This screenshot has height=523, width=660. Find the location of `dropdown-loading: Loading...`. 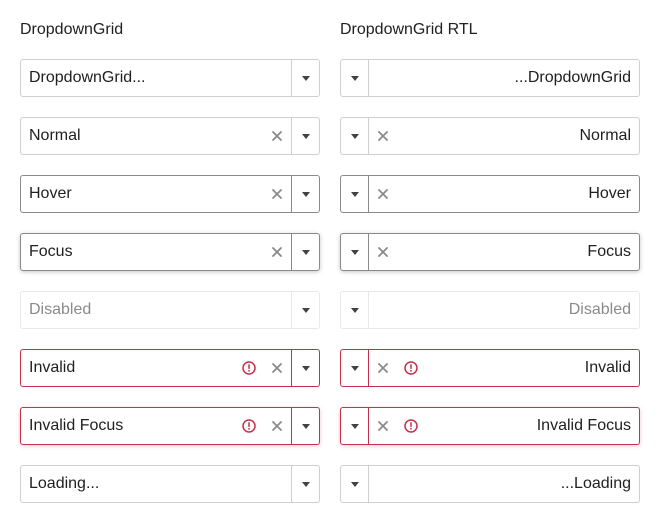

dropdown-loading: Loading... is located at coordinates (170, 484).